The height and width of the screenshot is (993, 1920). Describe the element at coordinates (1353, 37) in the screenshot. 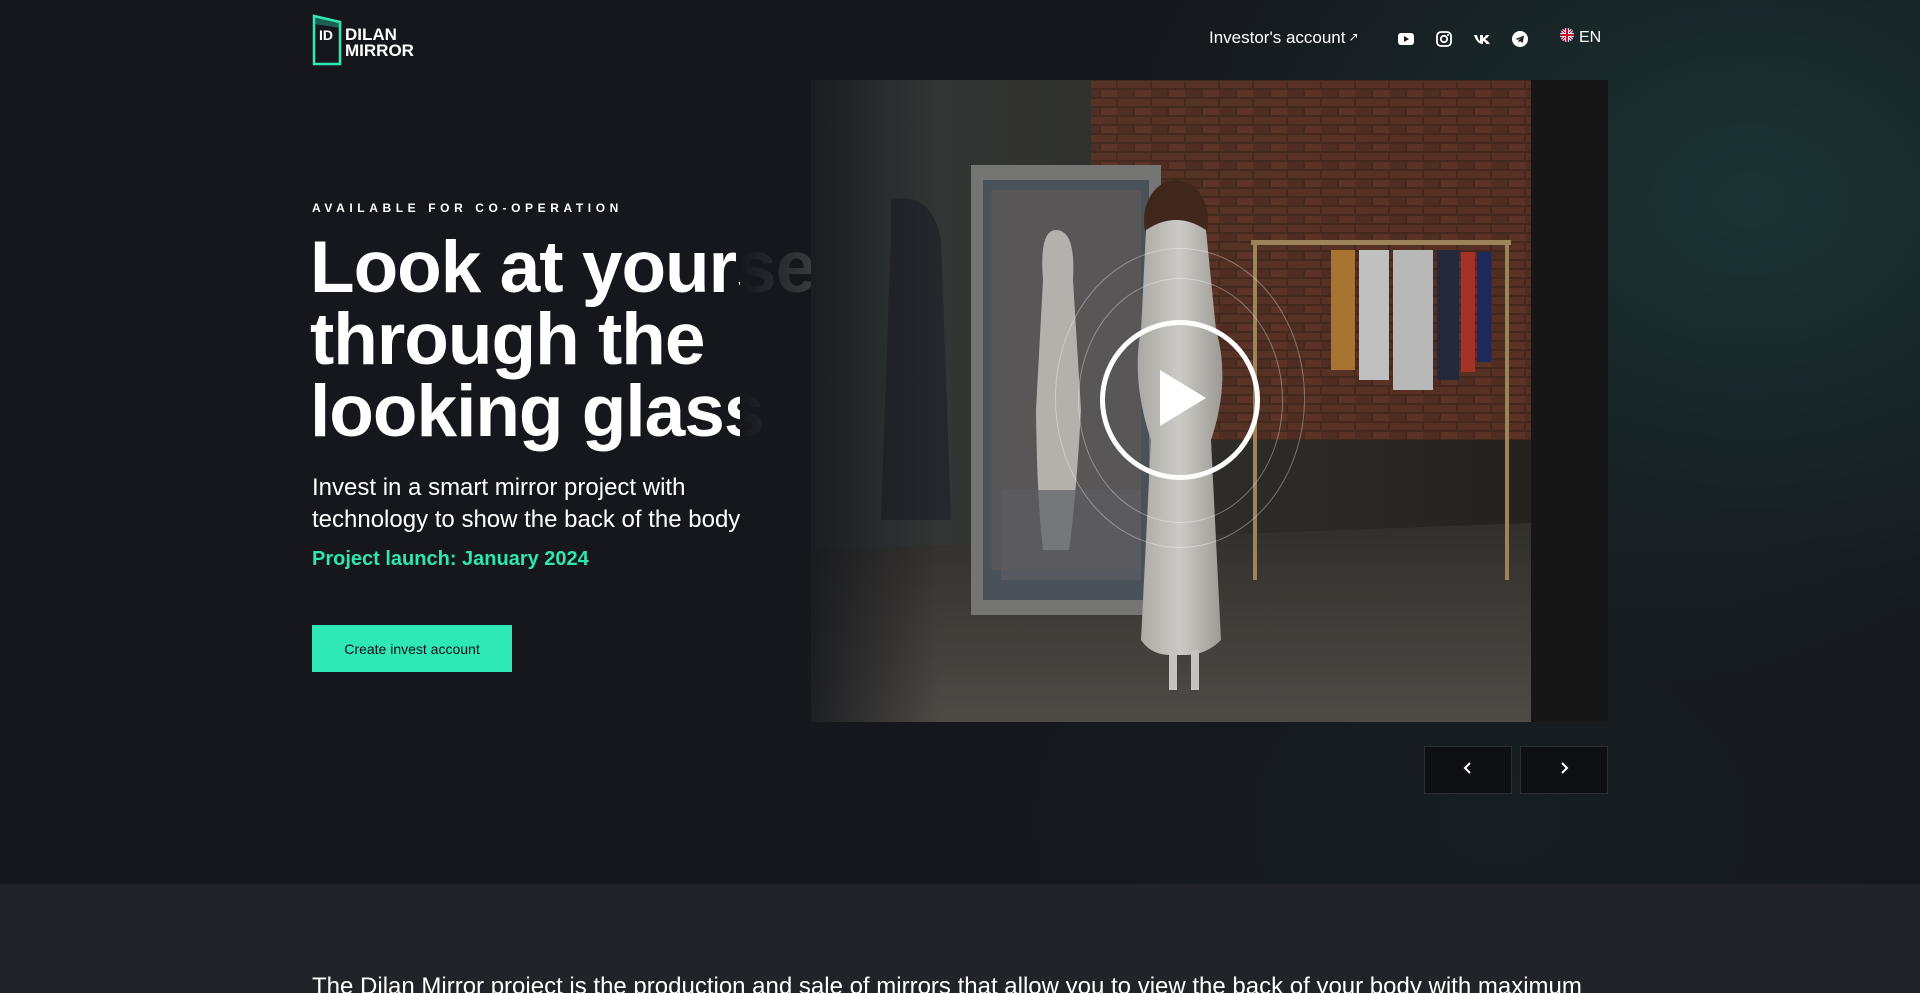

I see `external-arrow-icon: ↗` at that location.